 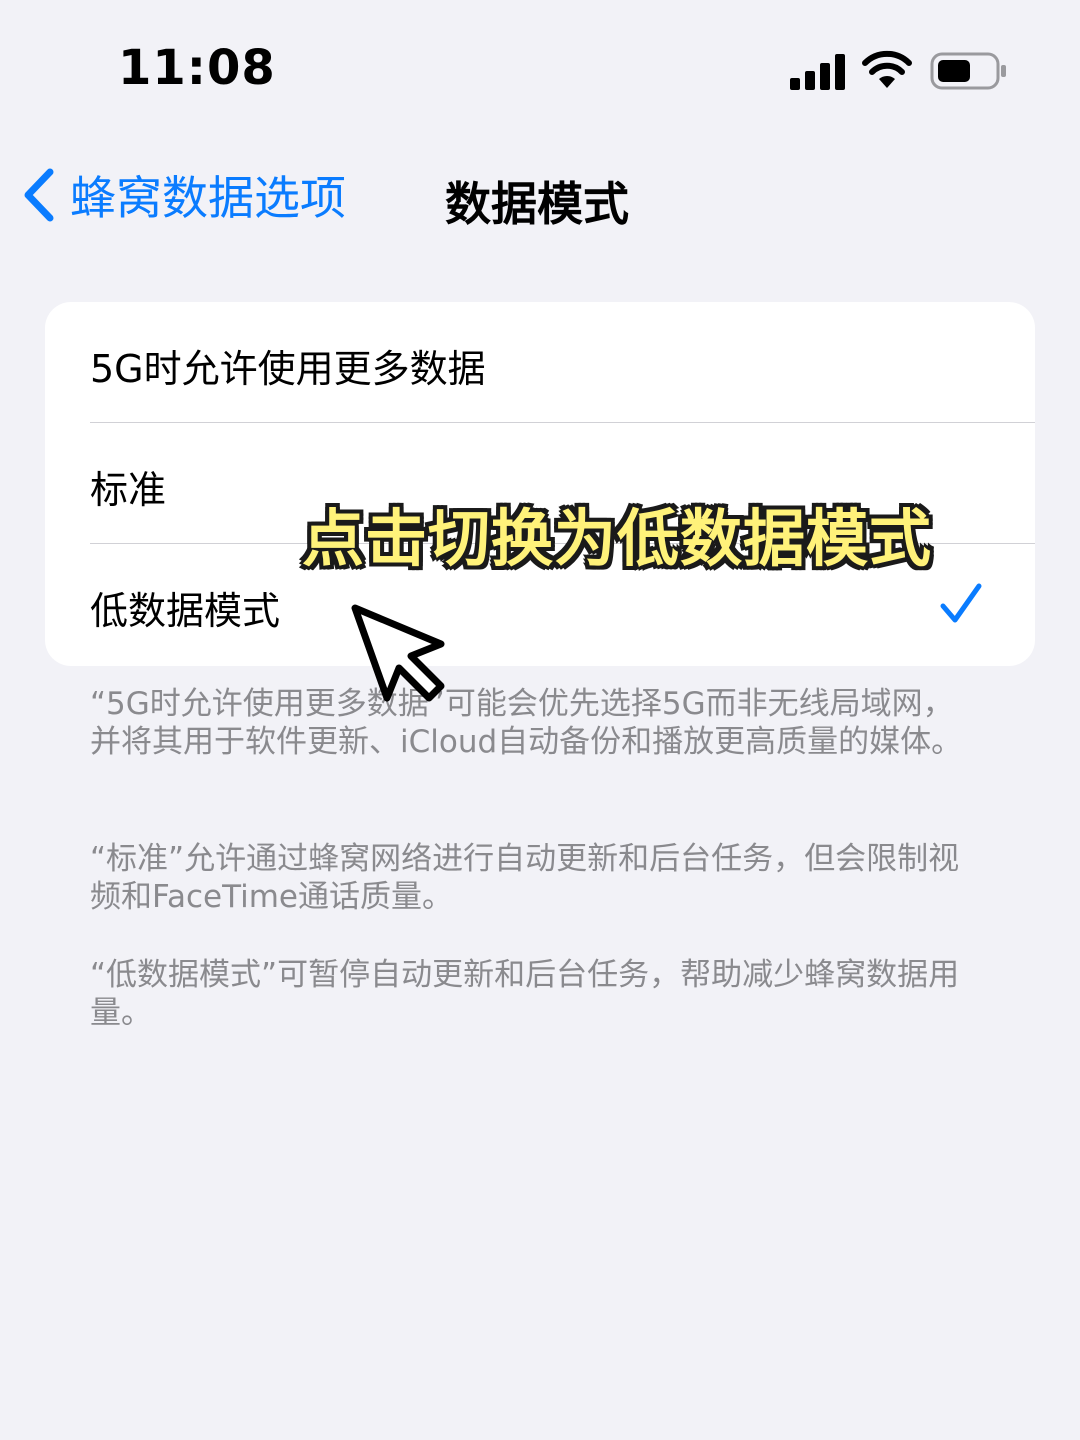 What do you see at coordinates (39, 195) in the screenshot?
I see `chevron-left-icon` at bounding box center [39, 195].